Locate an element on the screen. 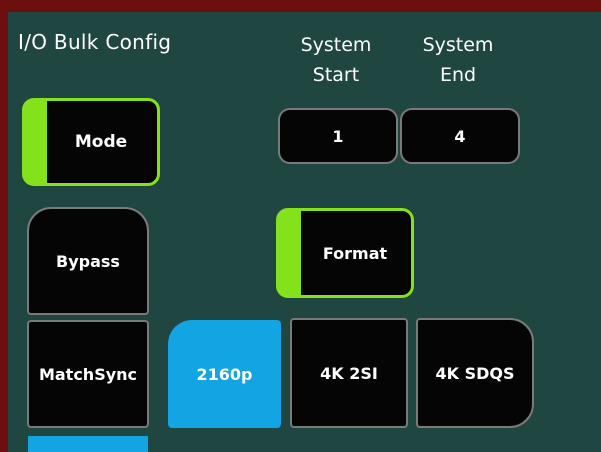 The height and width of the screenshot is (452, 601). format-4k-2si-button: 4K 2SI is located at coordinates (349, 373).